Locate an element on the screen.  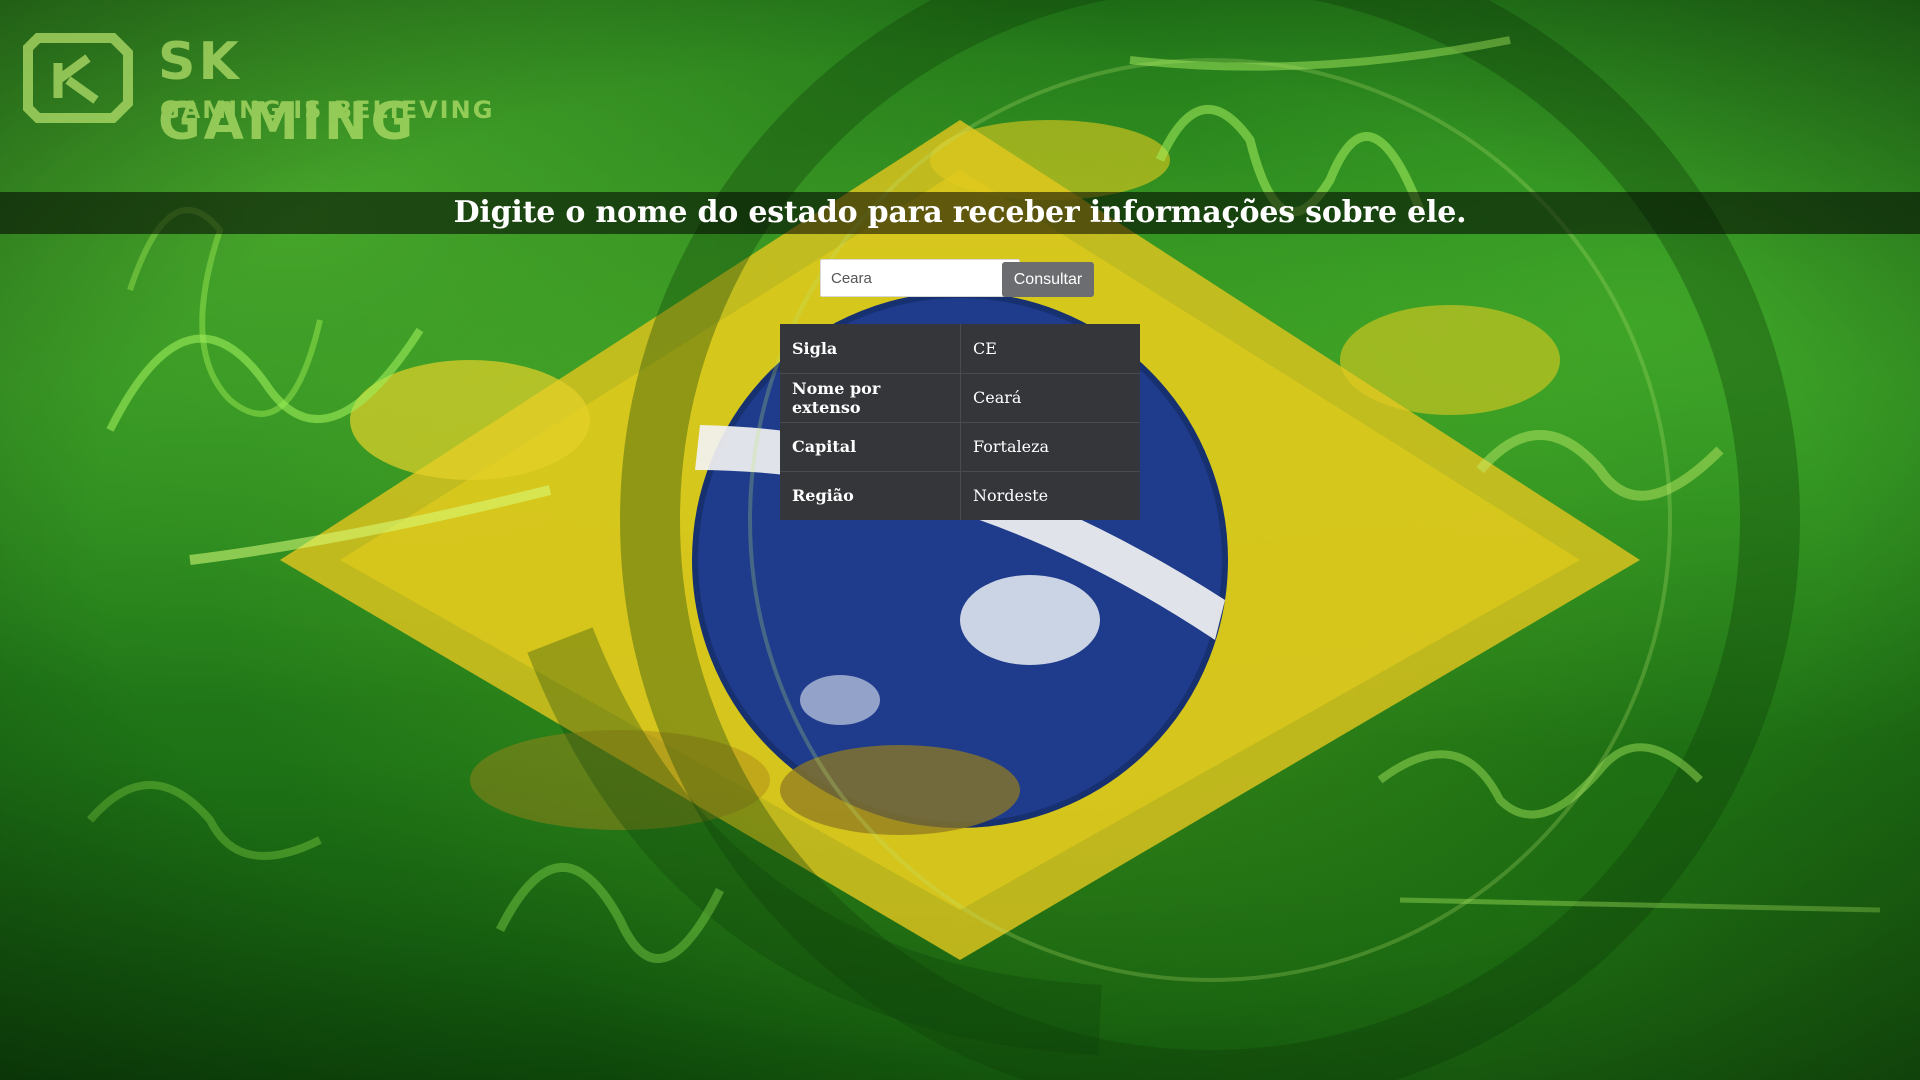
sk-emblem-icon is located at coordinates (78, 78).